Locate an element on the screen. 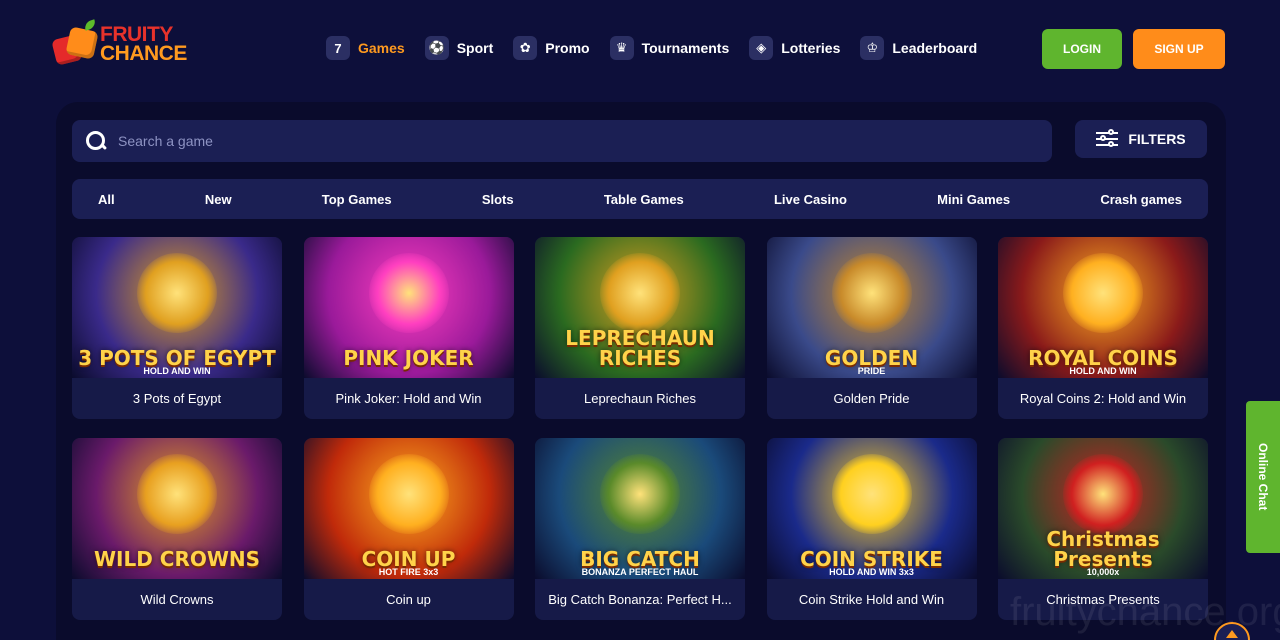  search-icon is located at coordinates (96, 141).